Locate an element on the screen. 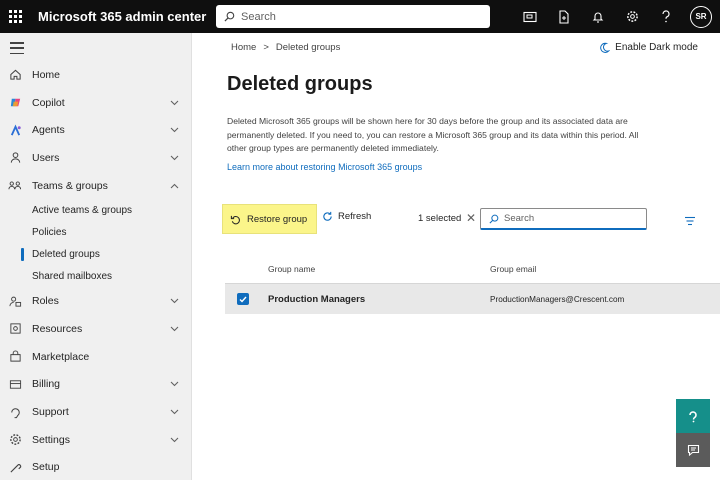 This screenshot has height=480, width=720. sidebar-item-copilot: Copilot is located at coordinates (95, 103).